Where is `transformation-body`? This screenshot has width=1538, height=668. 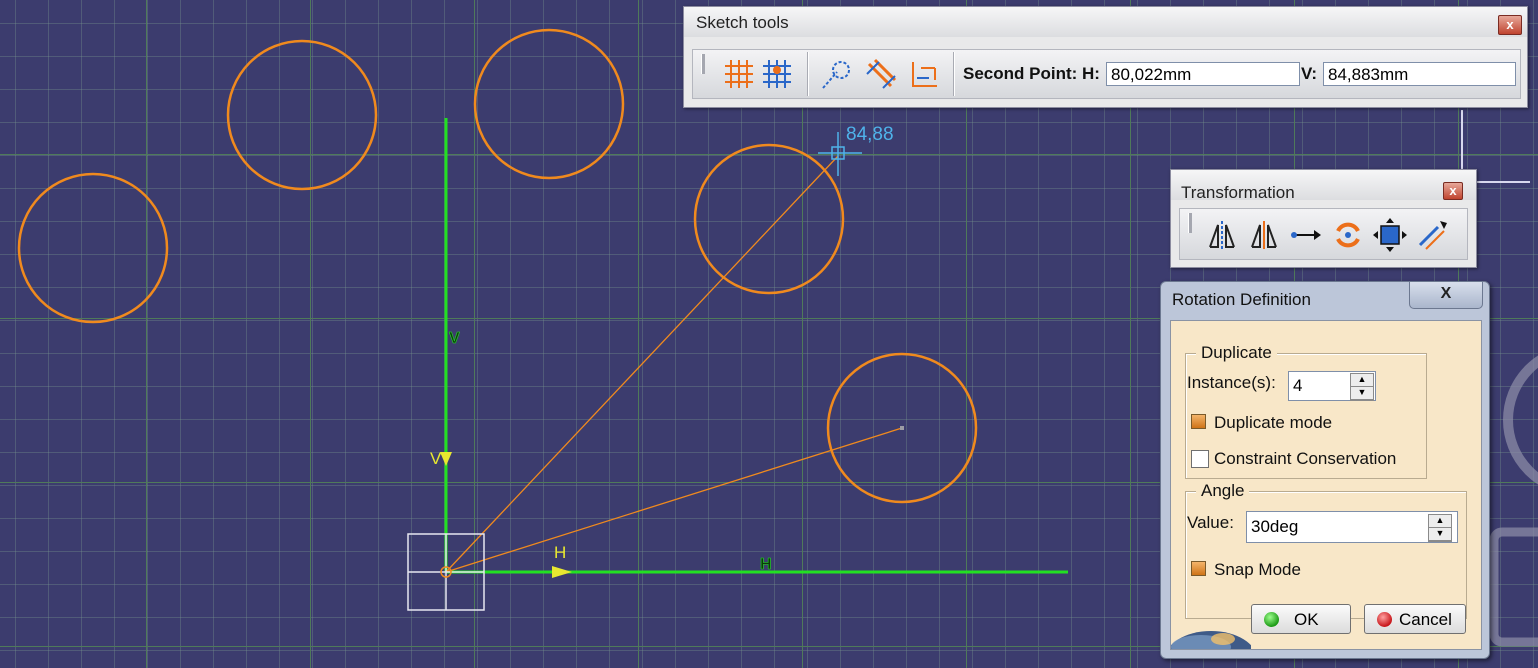
transformation-body is located at coordinates (1323, 234).